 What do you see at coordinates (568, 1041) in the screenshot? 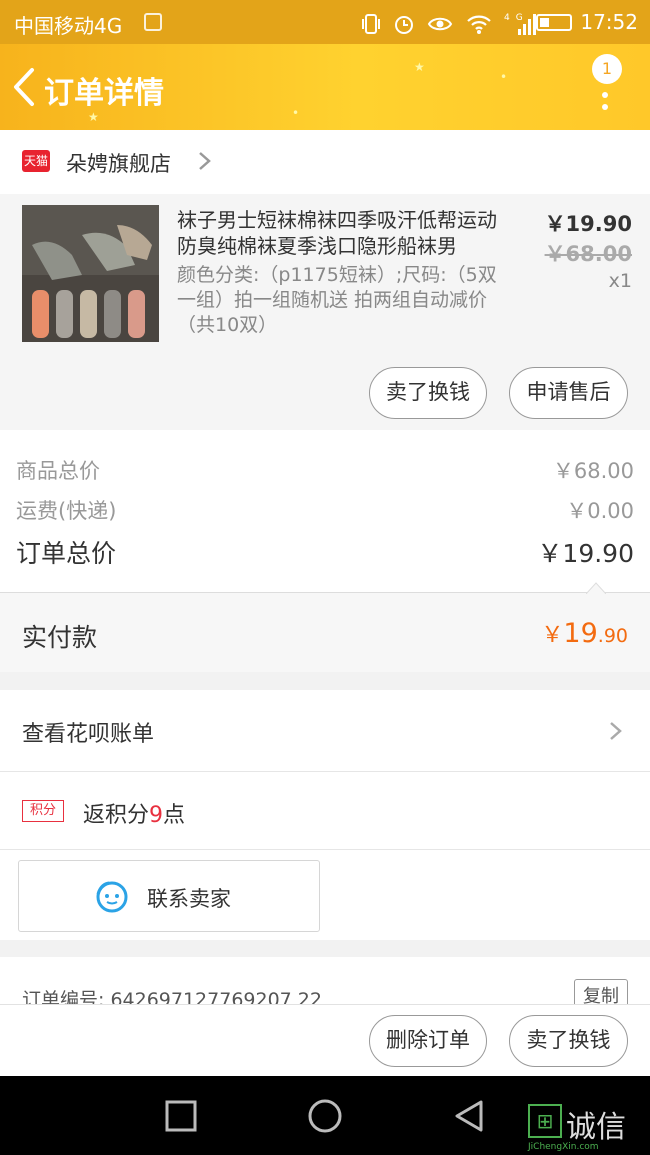
I see `resell-bottom-button: 卖了换钱` at bounding box center [568, 1041].